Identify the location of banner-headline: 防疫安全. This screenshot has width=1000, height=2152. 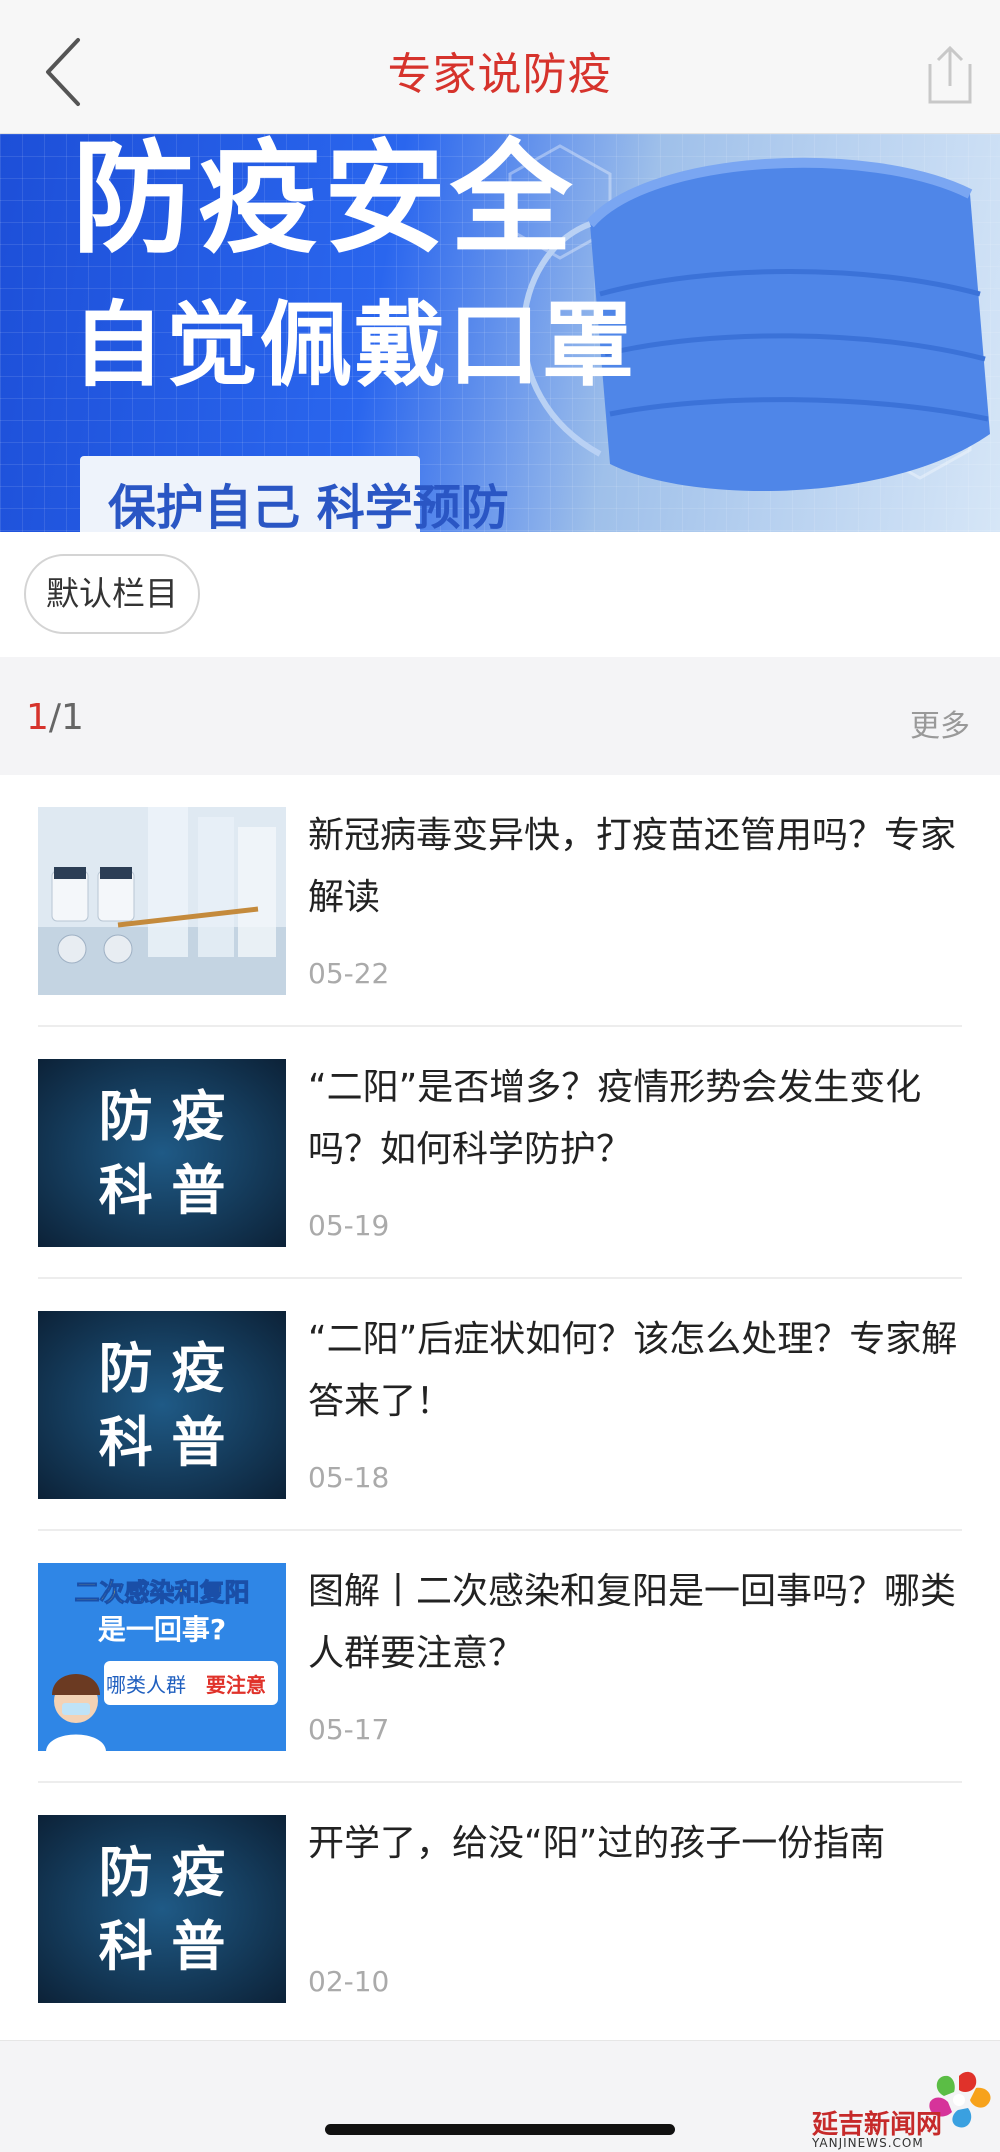
(324, 202).